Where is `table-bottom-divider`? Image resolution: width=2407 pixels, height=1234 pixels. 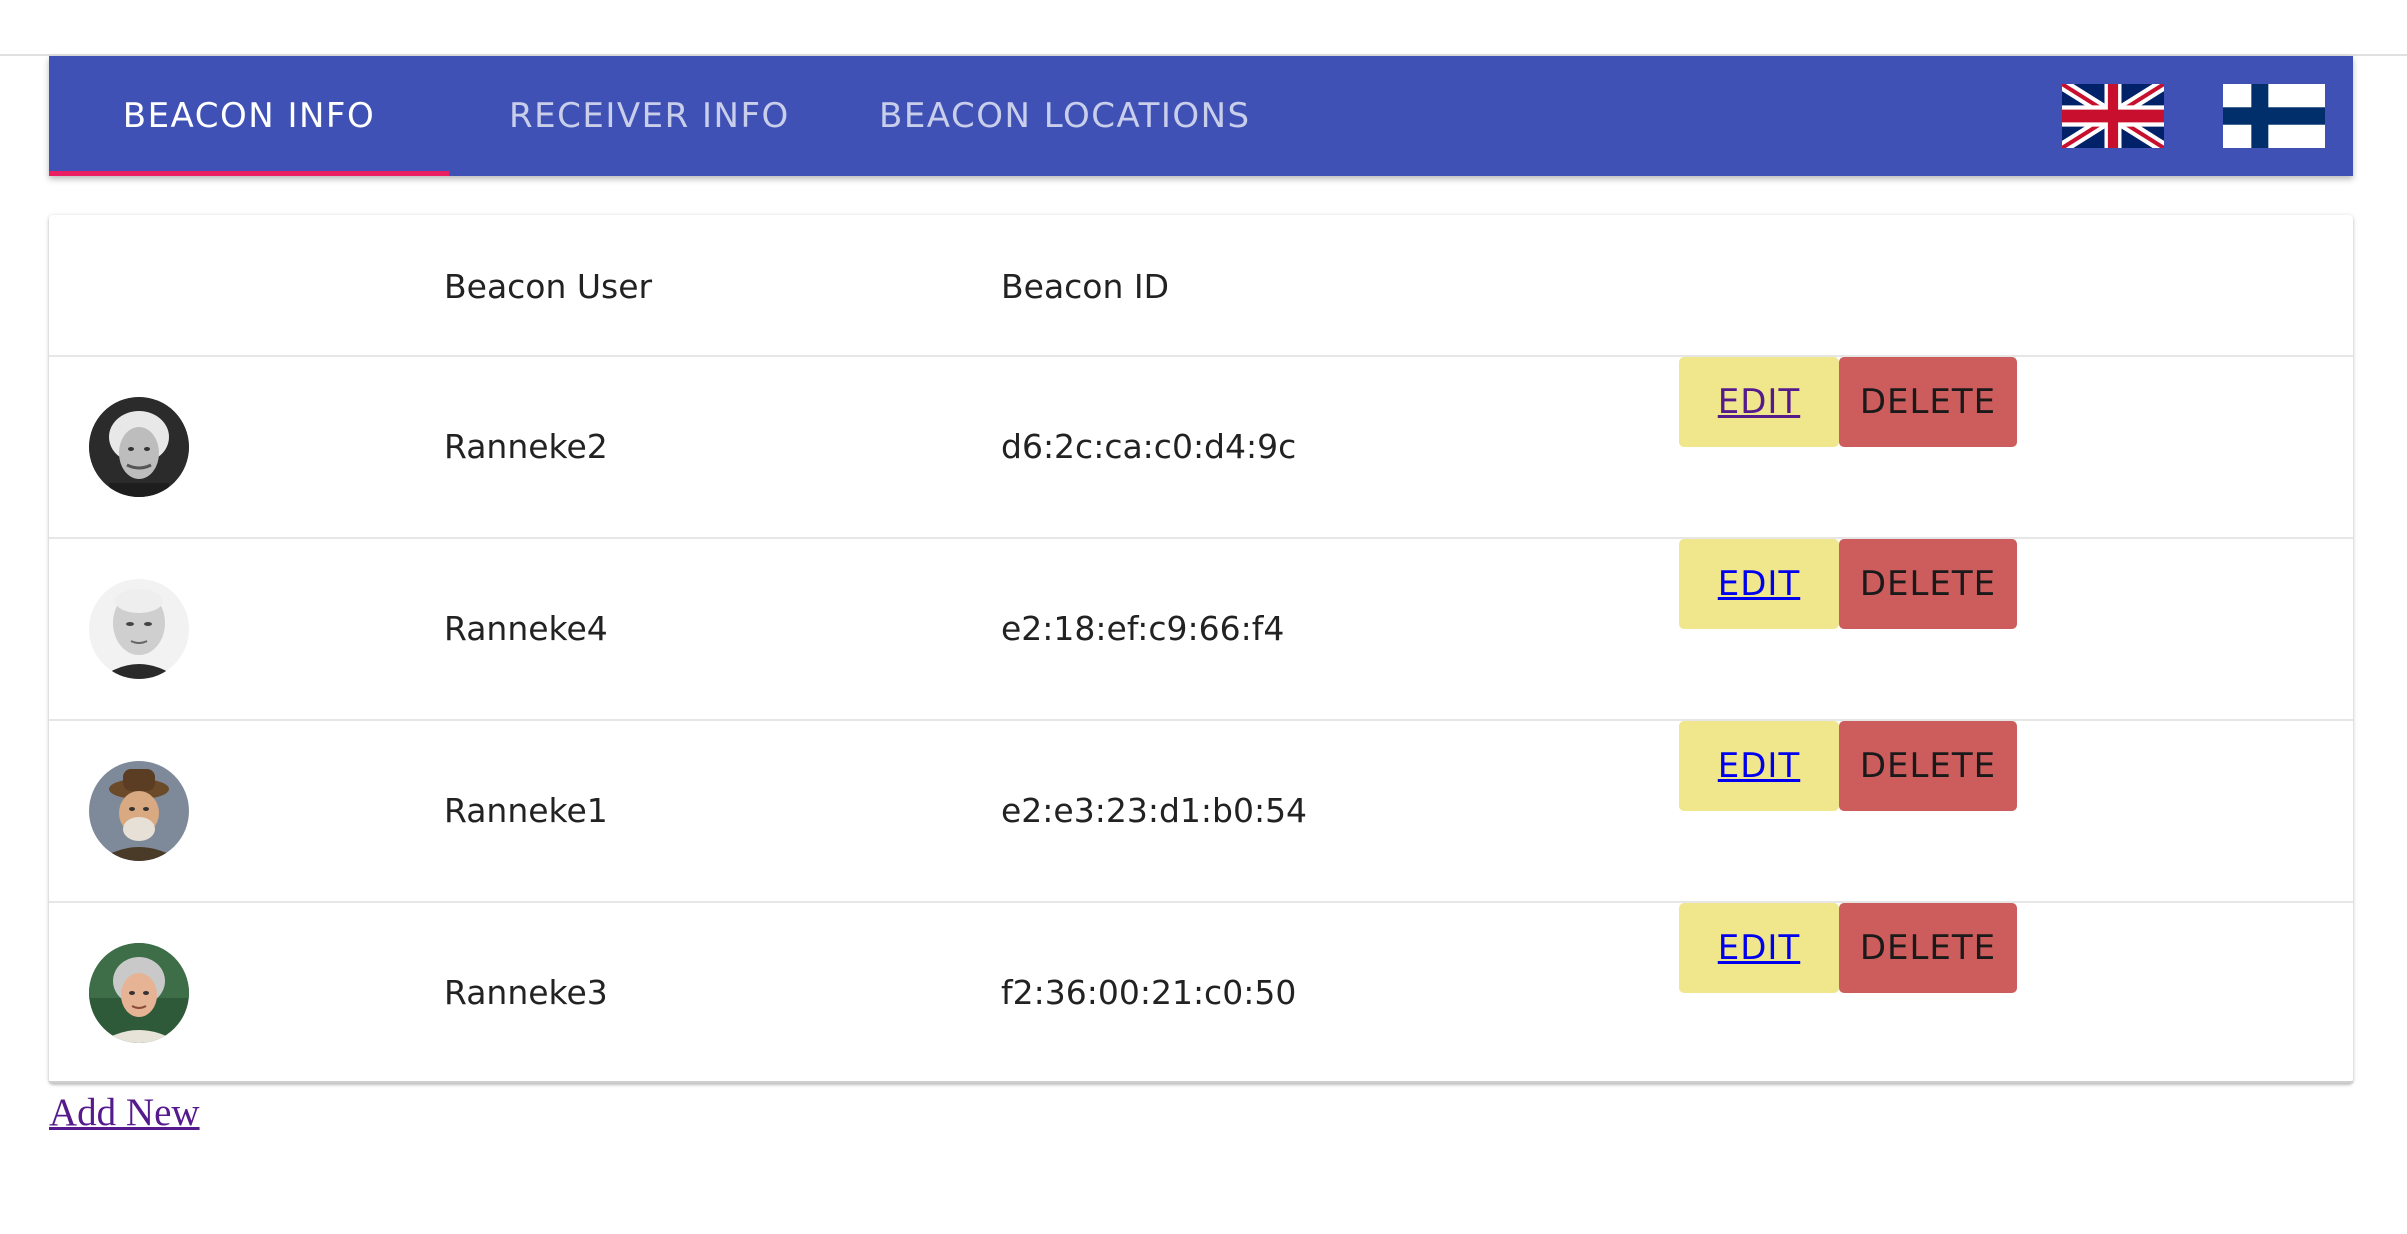 table-bottom-divider is located at coordinates (1201, 1082).